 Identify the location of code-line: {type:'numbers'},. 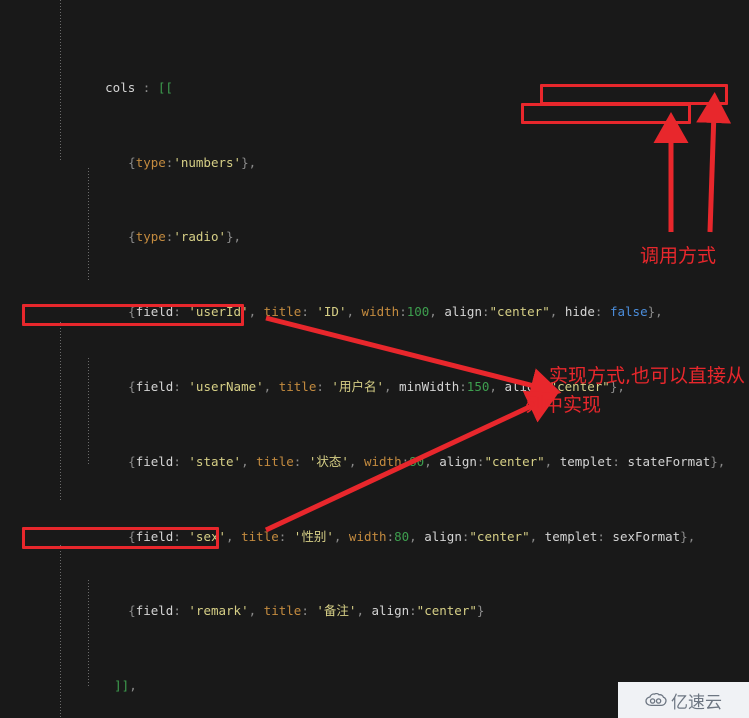
(192, 162).